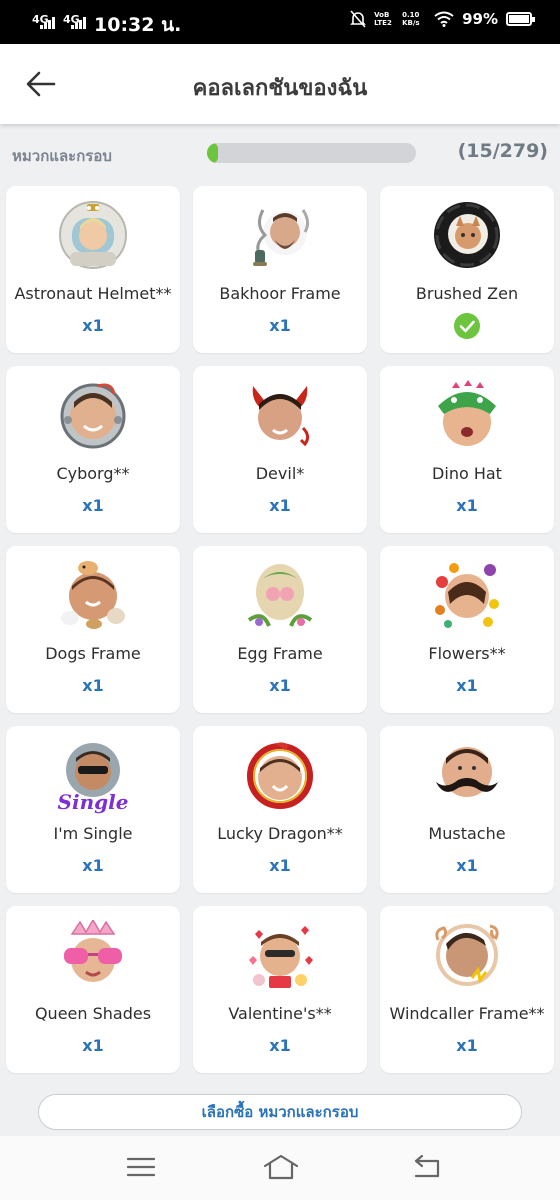 The image size is (560, 1200). Describe the element at coordinates (93, 777) in the screenshot. I see `im-single-avatar-icon: Single` at that location.